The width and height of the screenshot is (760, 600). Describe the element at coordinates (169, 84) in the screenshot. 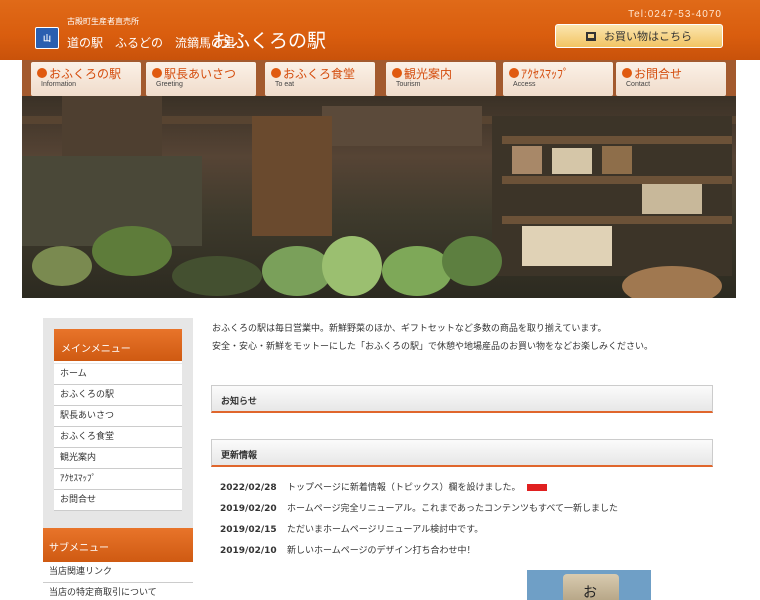

I see `nav-sublabel: Greeting` at that location.